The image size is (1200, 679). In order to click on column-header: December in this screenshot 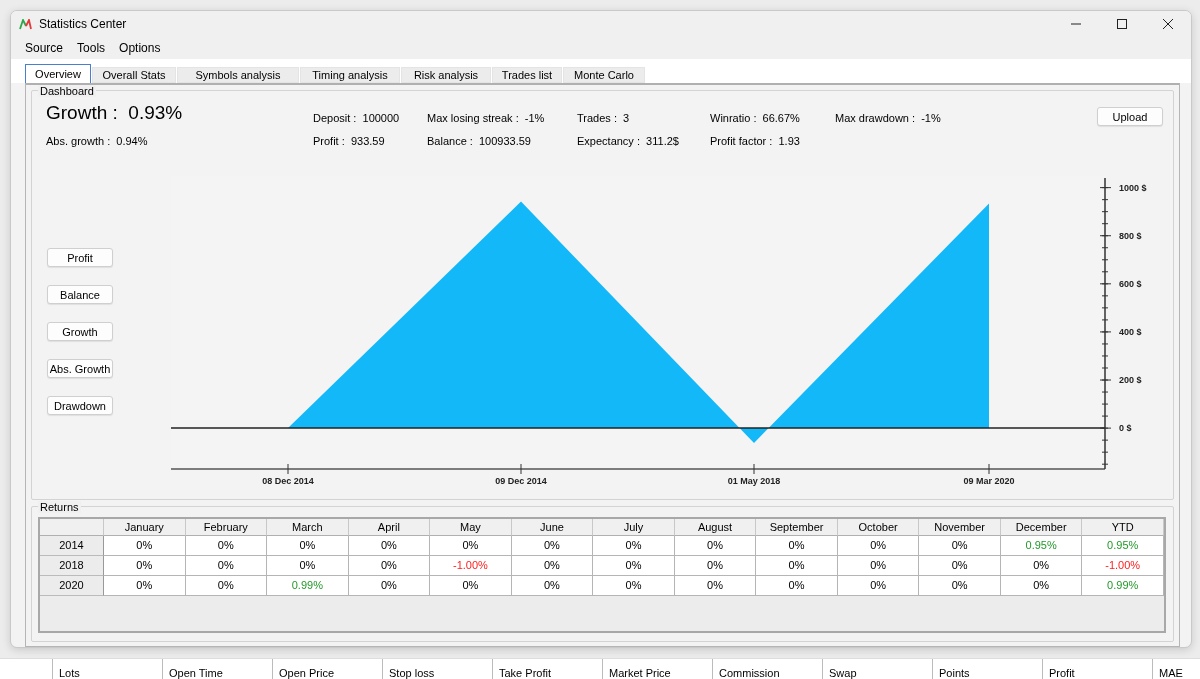, I will do `click(1041, 527)`.